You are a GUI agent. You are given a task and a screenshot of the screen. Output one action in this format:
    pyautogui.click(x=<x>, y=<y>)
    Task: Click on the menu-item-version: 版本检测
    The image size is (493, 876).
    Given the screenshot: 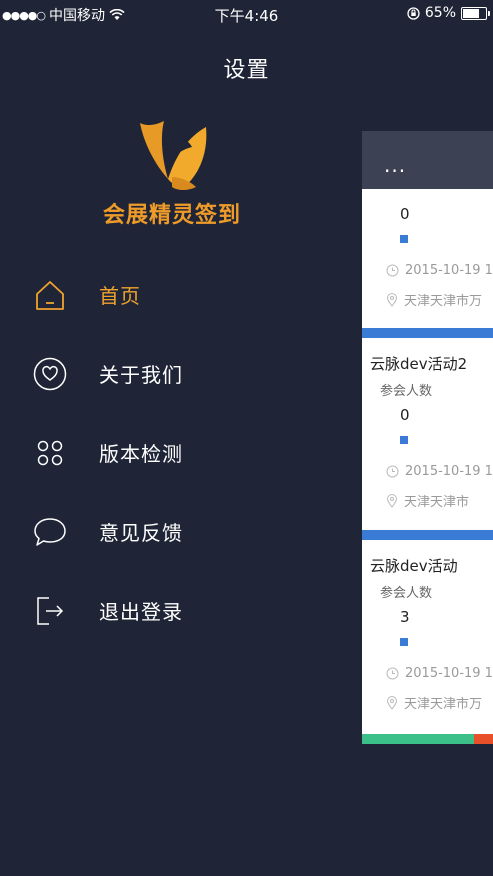 What is the action you would take?
    pyautogui.click(x=180, y=452)
    